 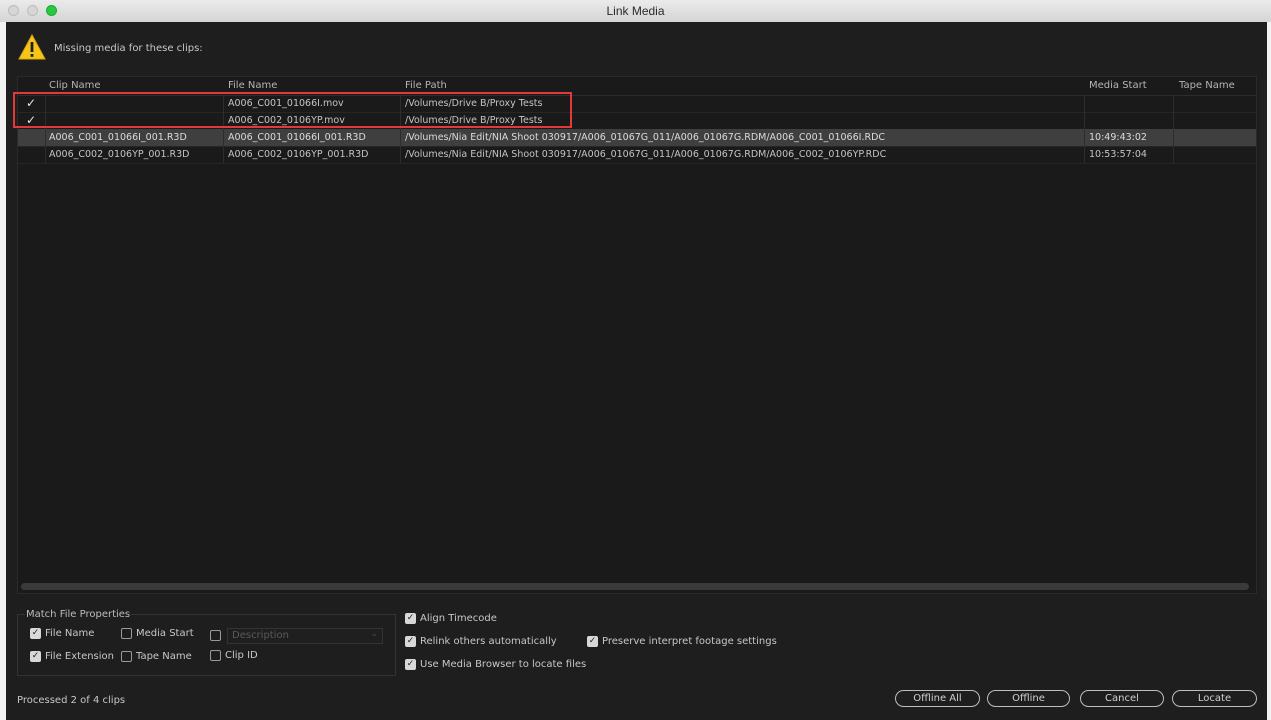 I want to click on match-file-properties-title: Match File Properties, so click(x=78, y=614).